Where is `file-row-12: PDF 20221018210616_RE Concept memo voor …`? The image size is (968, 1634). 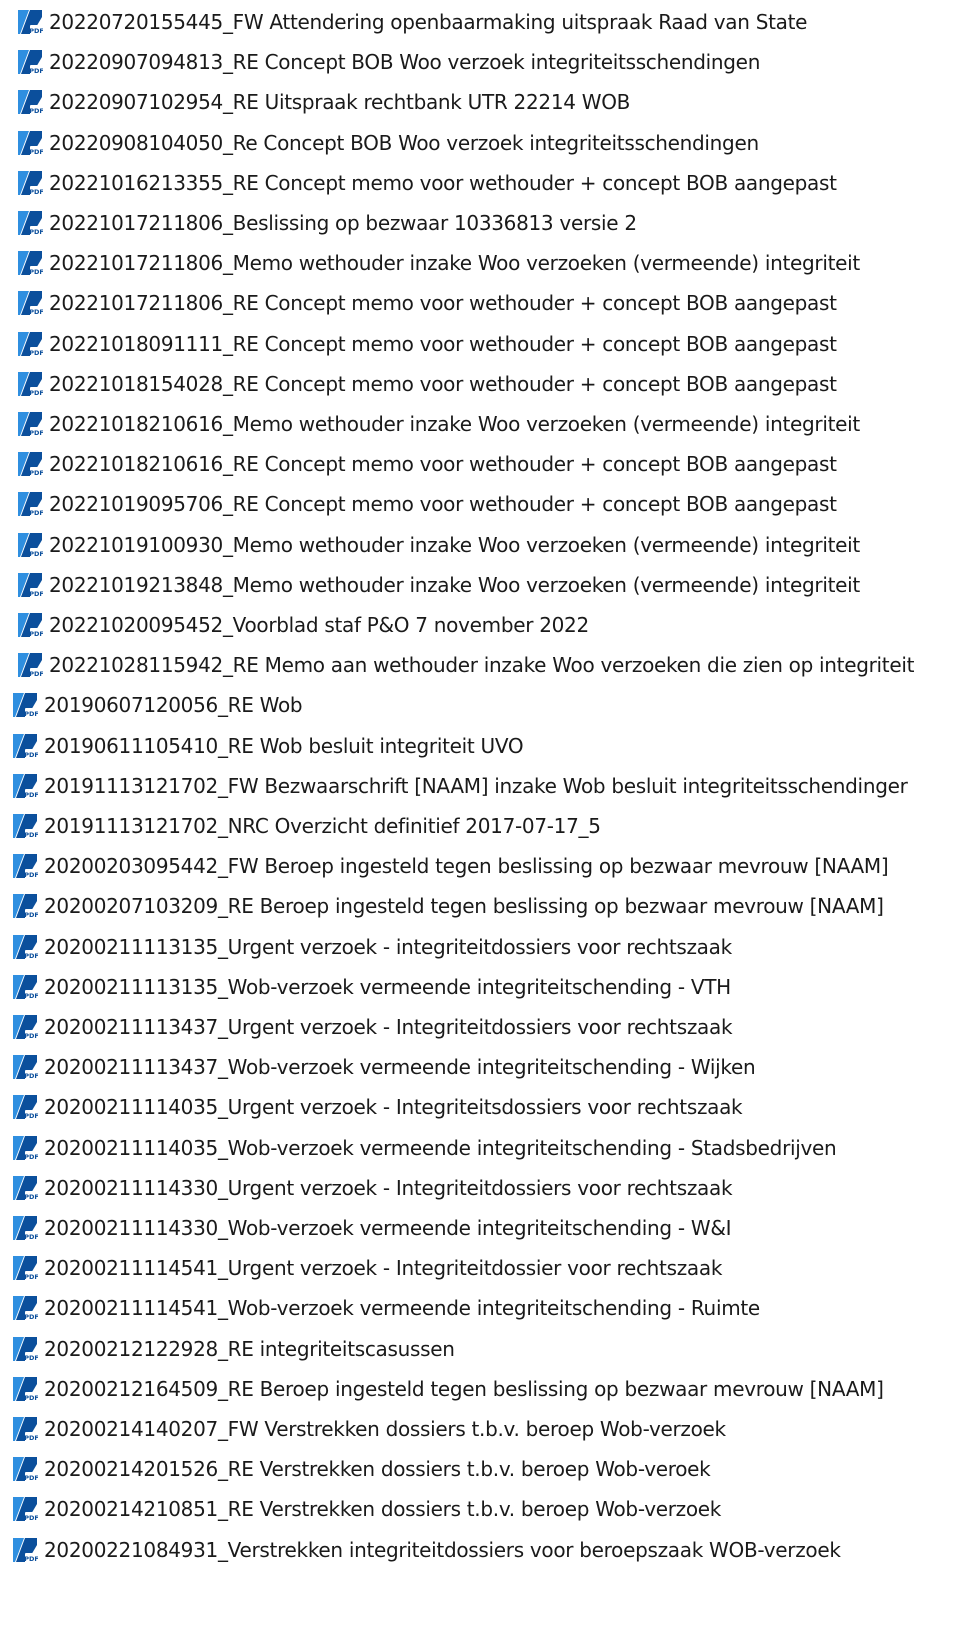 file-row-12: PDF 20221018210616_RE Concept memo voor … is located at coordinates (427, 464).